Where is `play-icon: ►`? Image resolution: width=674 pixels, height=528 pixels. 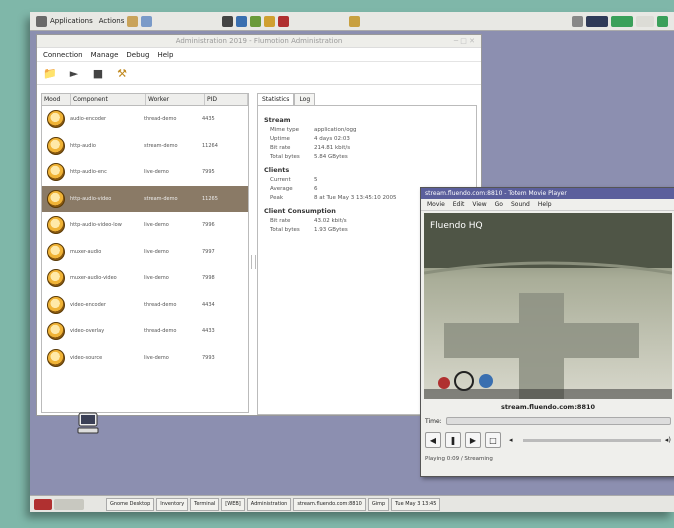 play-icon: ► is located at coordinates (74, 73).